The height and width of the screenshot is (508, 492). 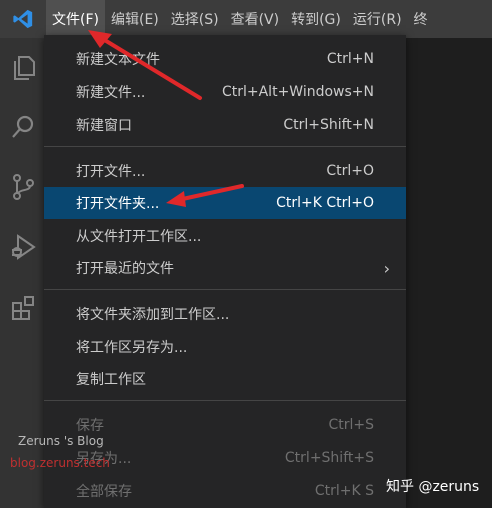 What do you see at coordinates (23, 187) in the screenshot?
I see `source-control-icon` at bounding box center [23, 187].